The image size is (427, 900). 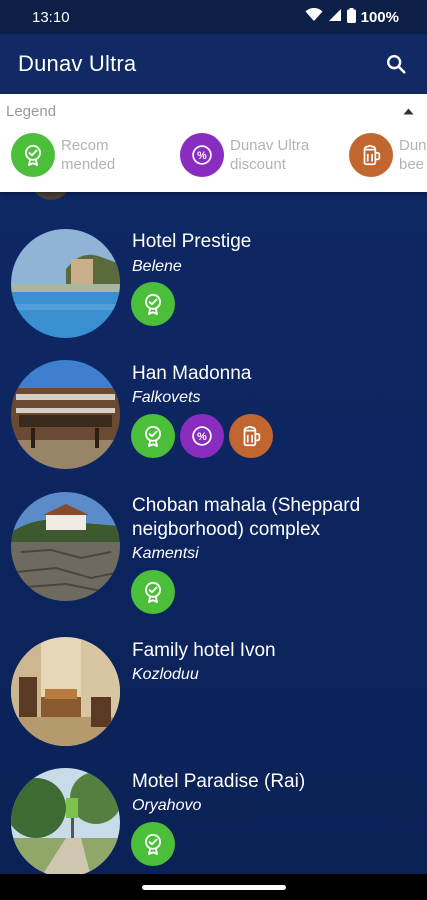 I want to click on app-title: Dunav Ultra, so click(x=77, y=63).